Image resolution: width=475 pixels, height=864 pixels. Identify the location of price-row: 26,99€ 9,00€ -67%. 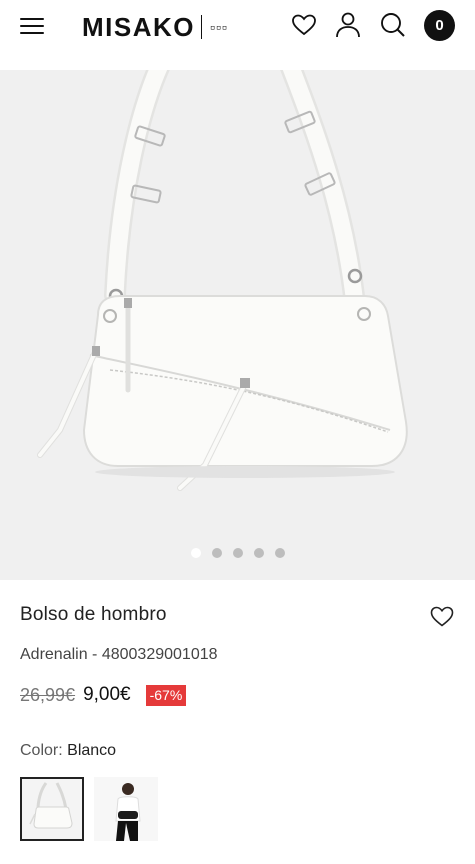
(103, 695).